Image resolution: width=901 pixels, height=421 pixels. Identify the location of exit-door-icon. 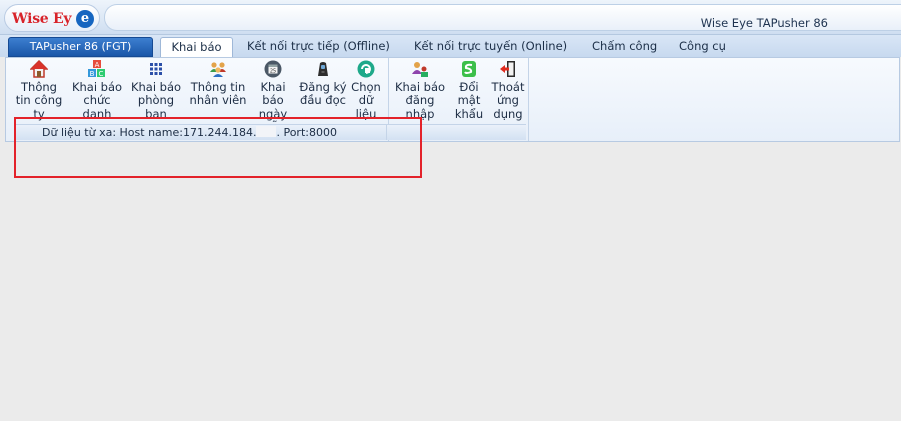
(508, 69).